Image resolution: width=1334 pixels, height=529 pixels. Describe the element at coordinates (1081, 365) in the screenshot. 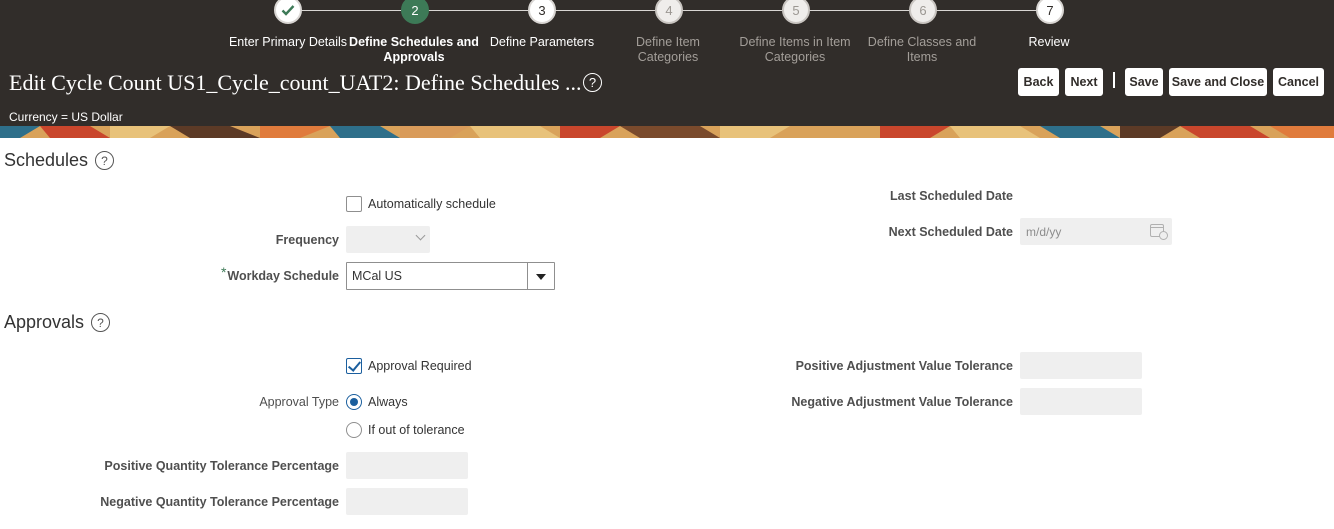

I see `positive-adj-value-tolerance-field` at that location.